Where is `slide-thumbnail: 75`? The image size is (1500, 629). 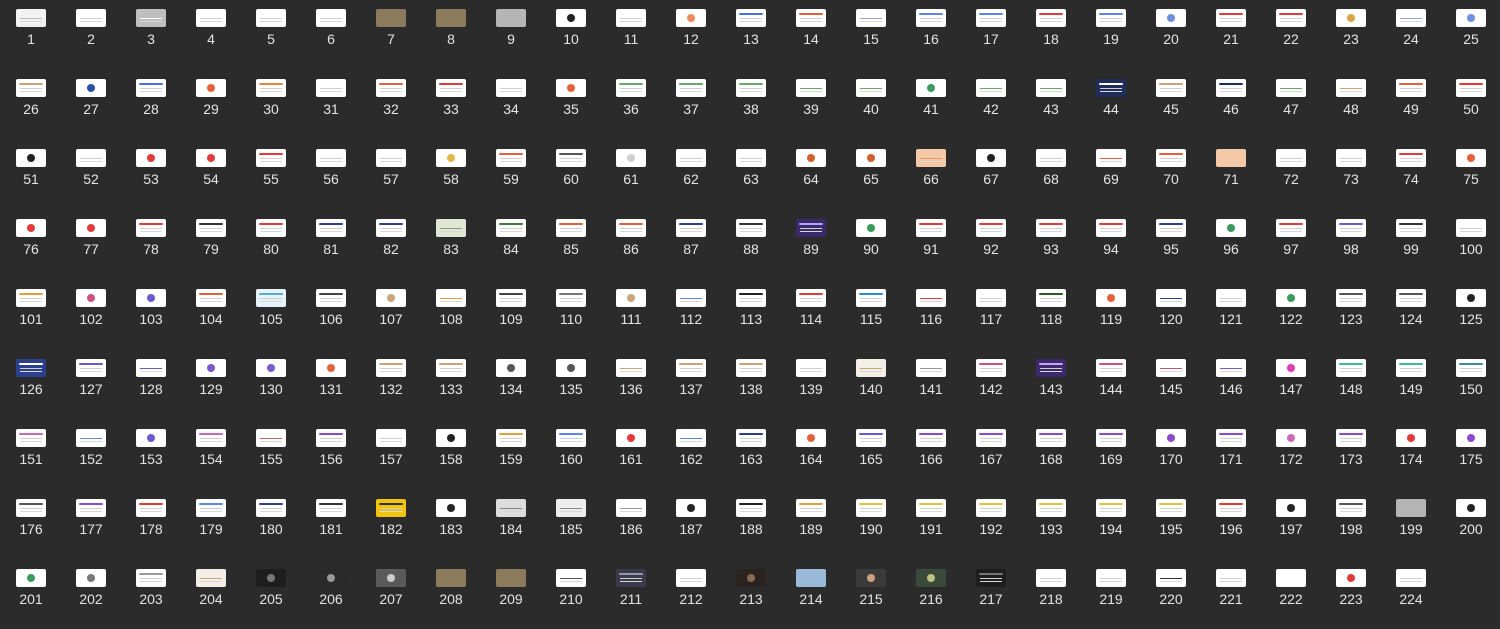 slide-thumbnail: 75 is located at coordinates (1470, 165).